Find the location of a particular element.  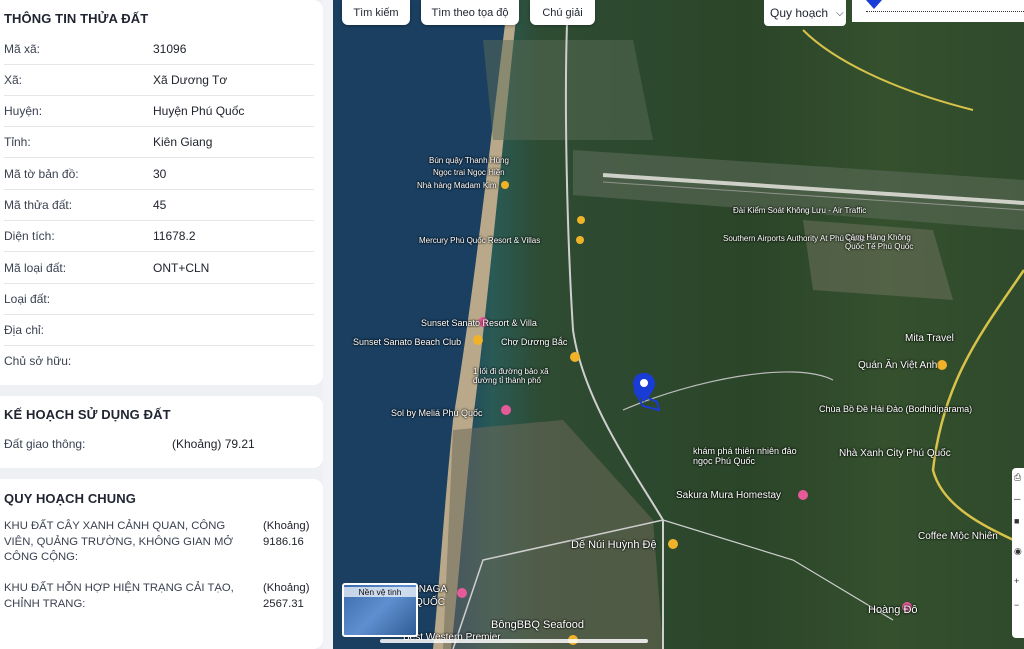

map-label: BôngBBQ Seafood is located at coordinates (537, 625).